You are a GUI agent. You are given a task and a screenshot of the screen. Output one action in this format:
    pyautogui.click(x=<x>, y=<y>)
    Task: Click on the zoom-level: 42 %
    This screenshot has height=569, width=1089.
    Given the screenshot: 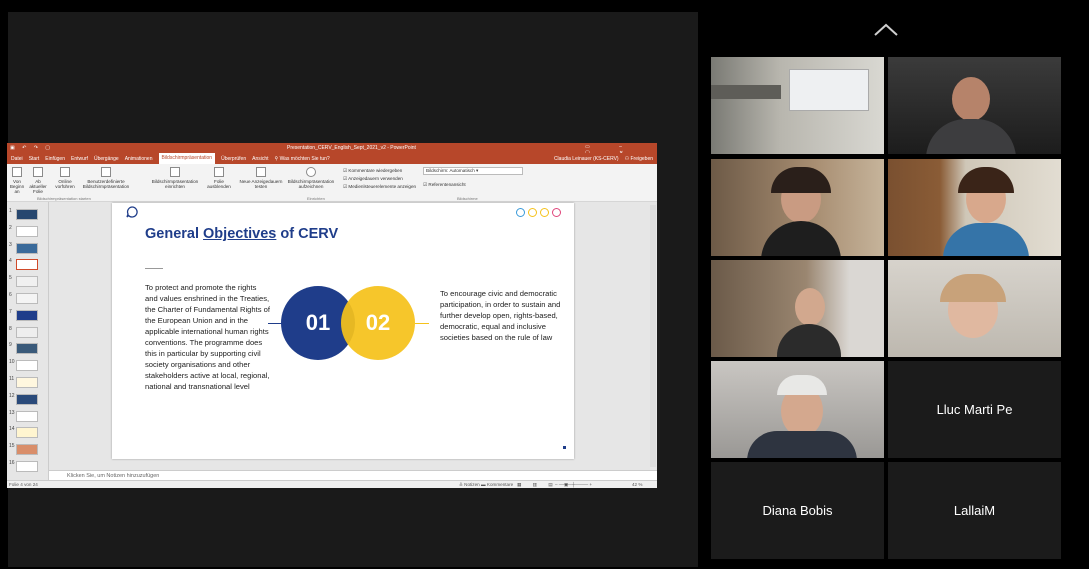 What is the action you would take?
    pyautogui.click(x=637, y=484)
    